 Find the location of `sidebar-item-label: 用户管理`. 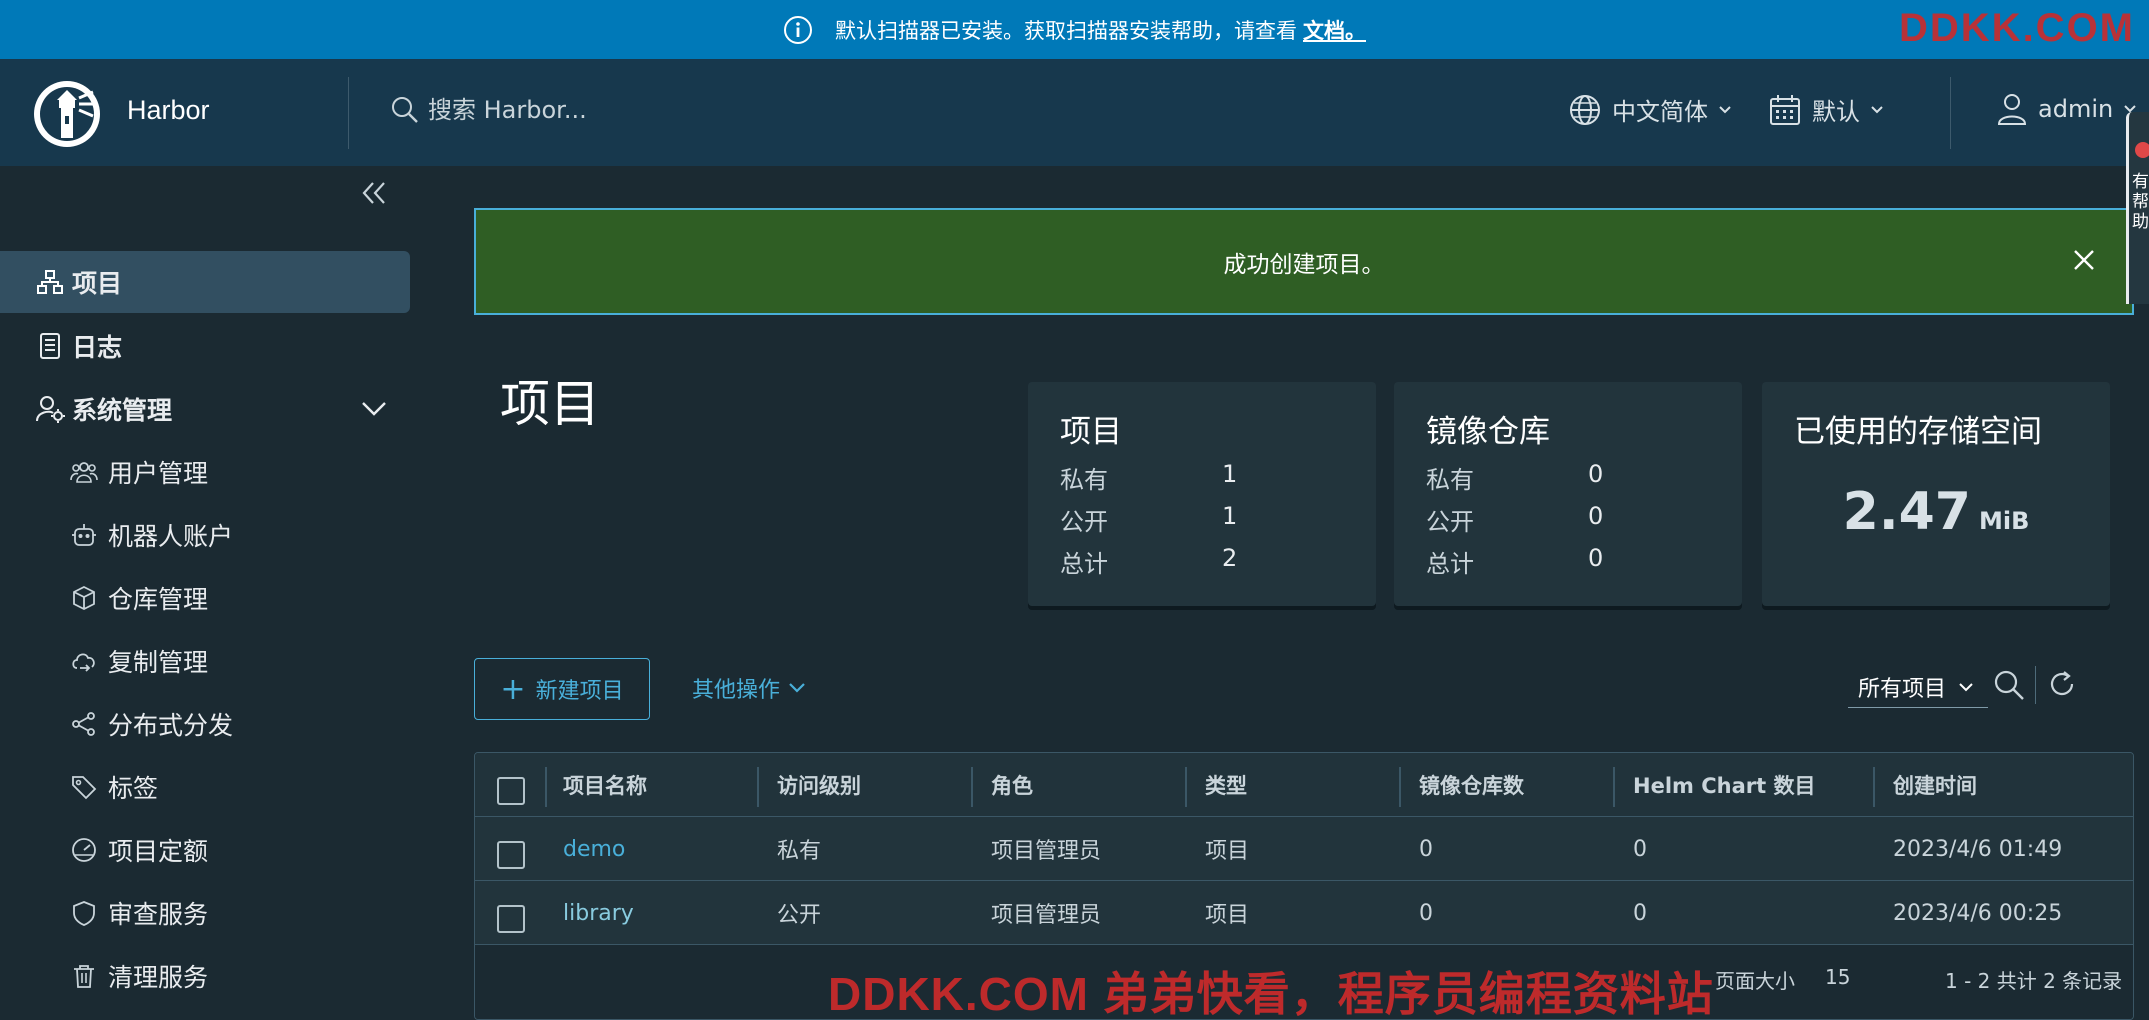

sidebar-item-label: 用户管理 is located at coordinates (158, 473).